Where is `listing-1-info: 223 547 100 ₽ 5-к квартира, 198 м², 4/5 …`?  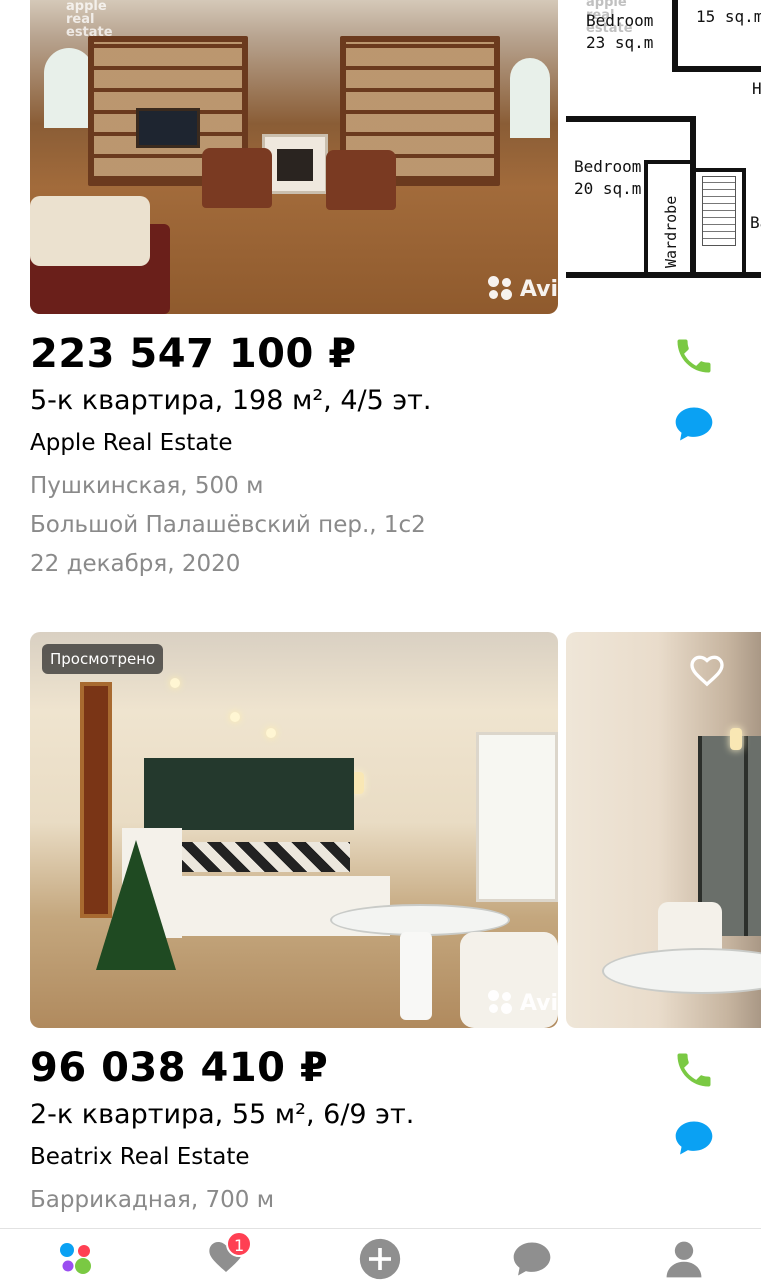 listing-1-info: 223 547 100 ₽ 5-к квартира, 198 м², 4/5 … is located at coordinates (230, 454).